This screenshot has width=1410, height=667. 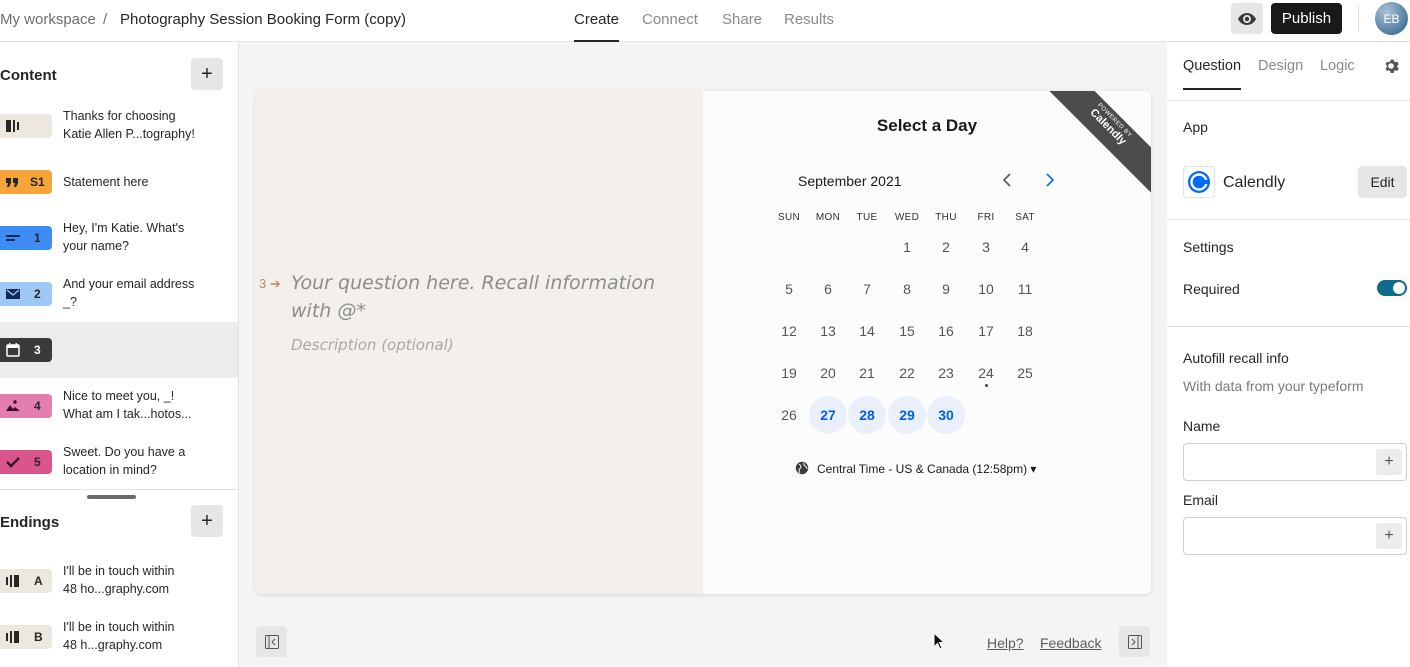 What do you see at coordinates (26, 126) in the screenshot?
I see `welcome-badge` at bounding box center [26, 126].